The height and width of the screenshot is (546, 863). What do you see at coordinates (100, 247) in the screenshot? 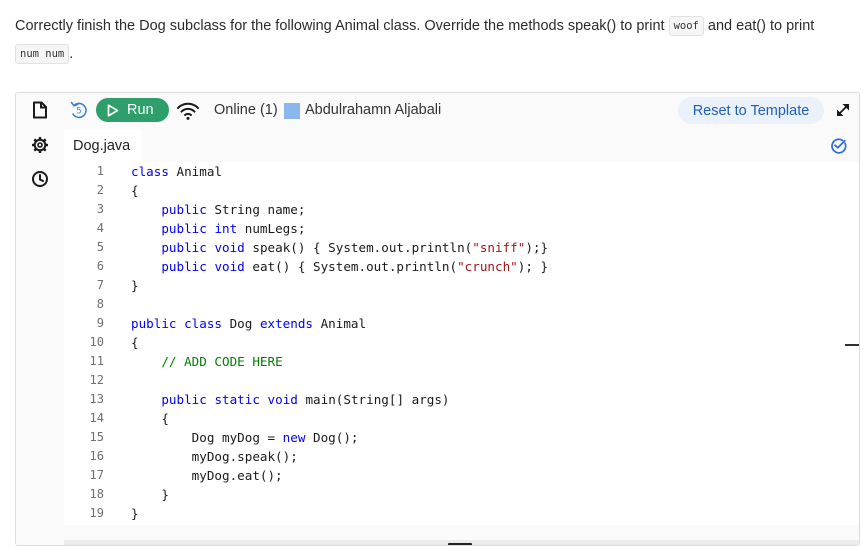
I see `line-number: 5` at bounding box center [100, 247].